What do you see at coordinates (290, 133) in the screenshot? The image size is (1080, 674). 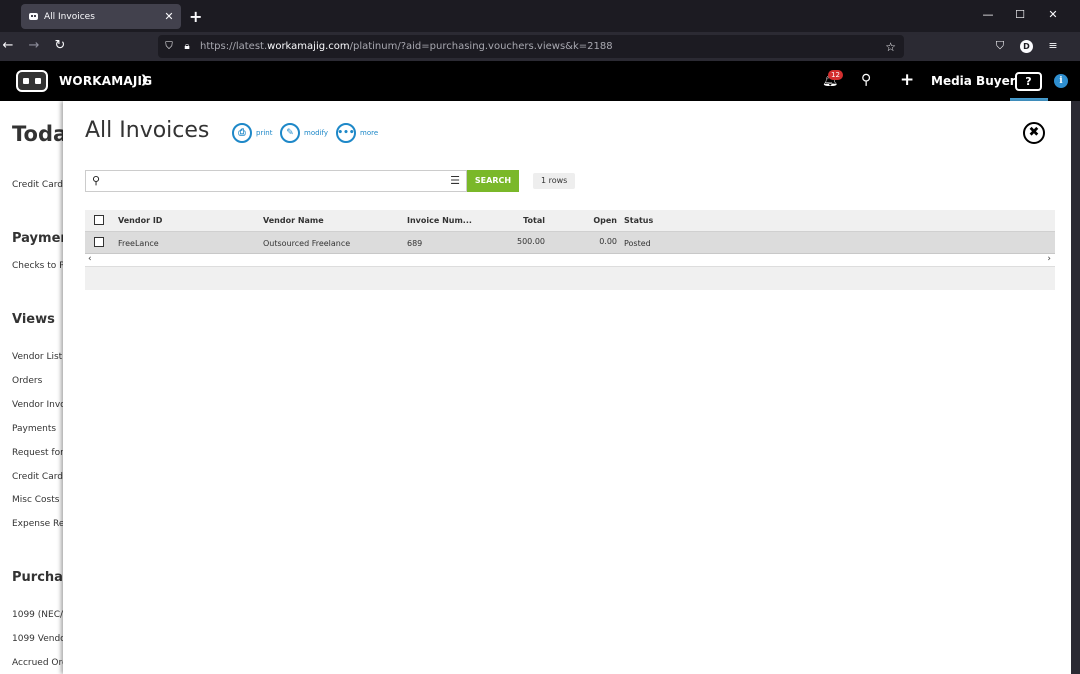 I see `pencil-icon: ✎` at bounding box center [290, 133].